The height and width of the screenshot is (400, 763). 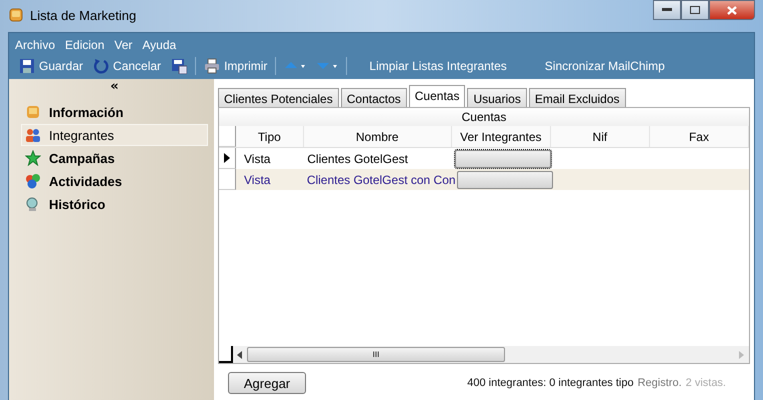 I want to click on star-icon, so click(x=33, y=158).